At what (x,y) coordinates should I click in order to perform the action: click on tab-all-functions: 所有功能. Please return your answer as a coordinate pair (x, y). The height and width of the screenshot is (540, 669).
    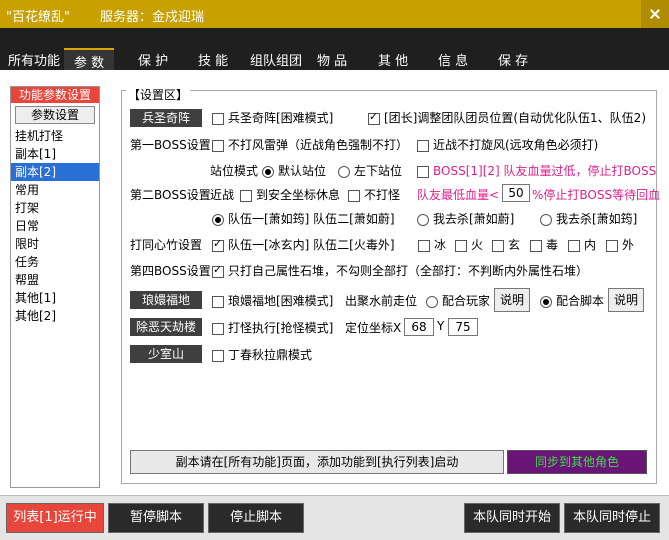
    Looking at the image, I should click on (34, 59).